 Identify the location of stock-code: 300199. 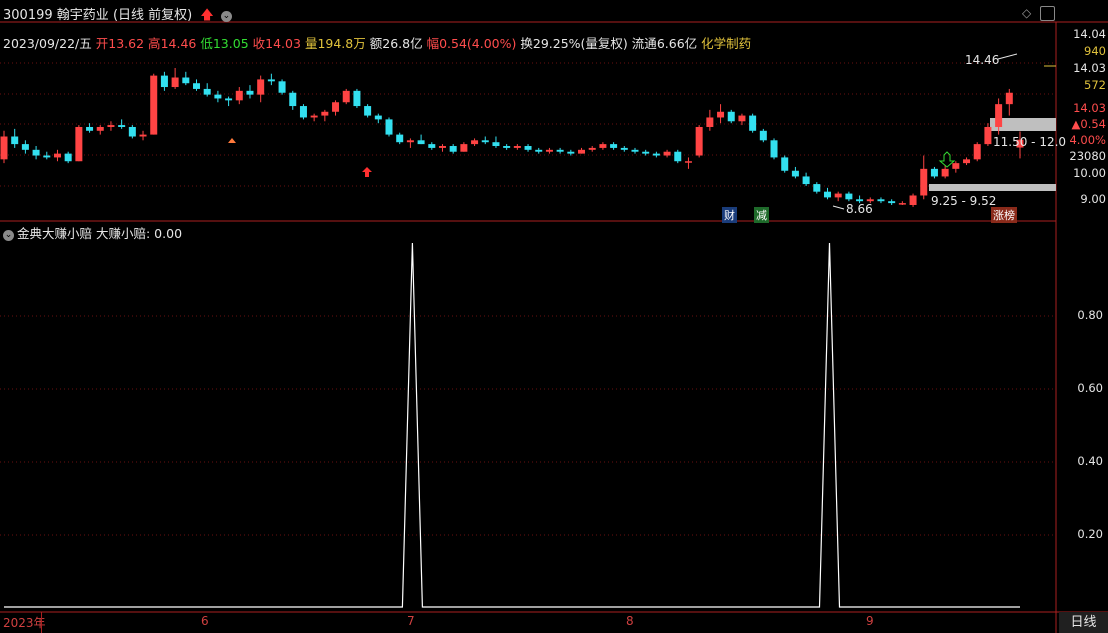
(28, 15).